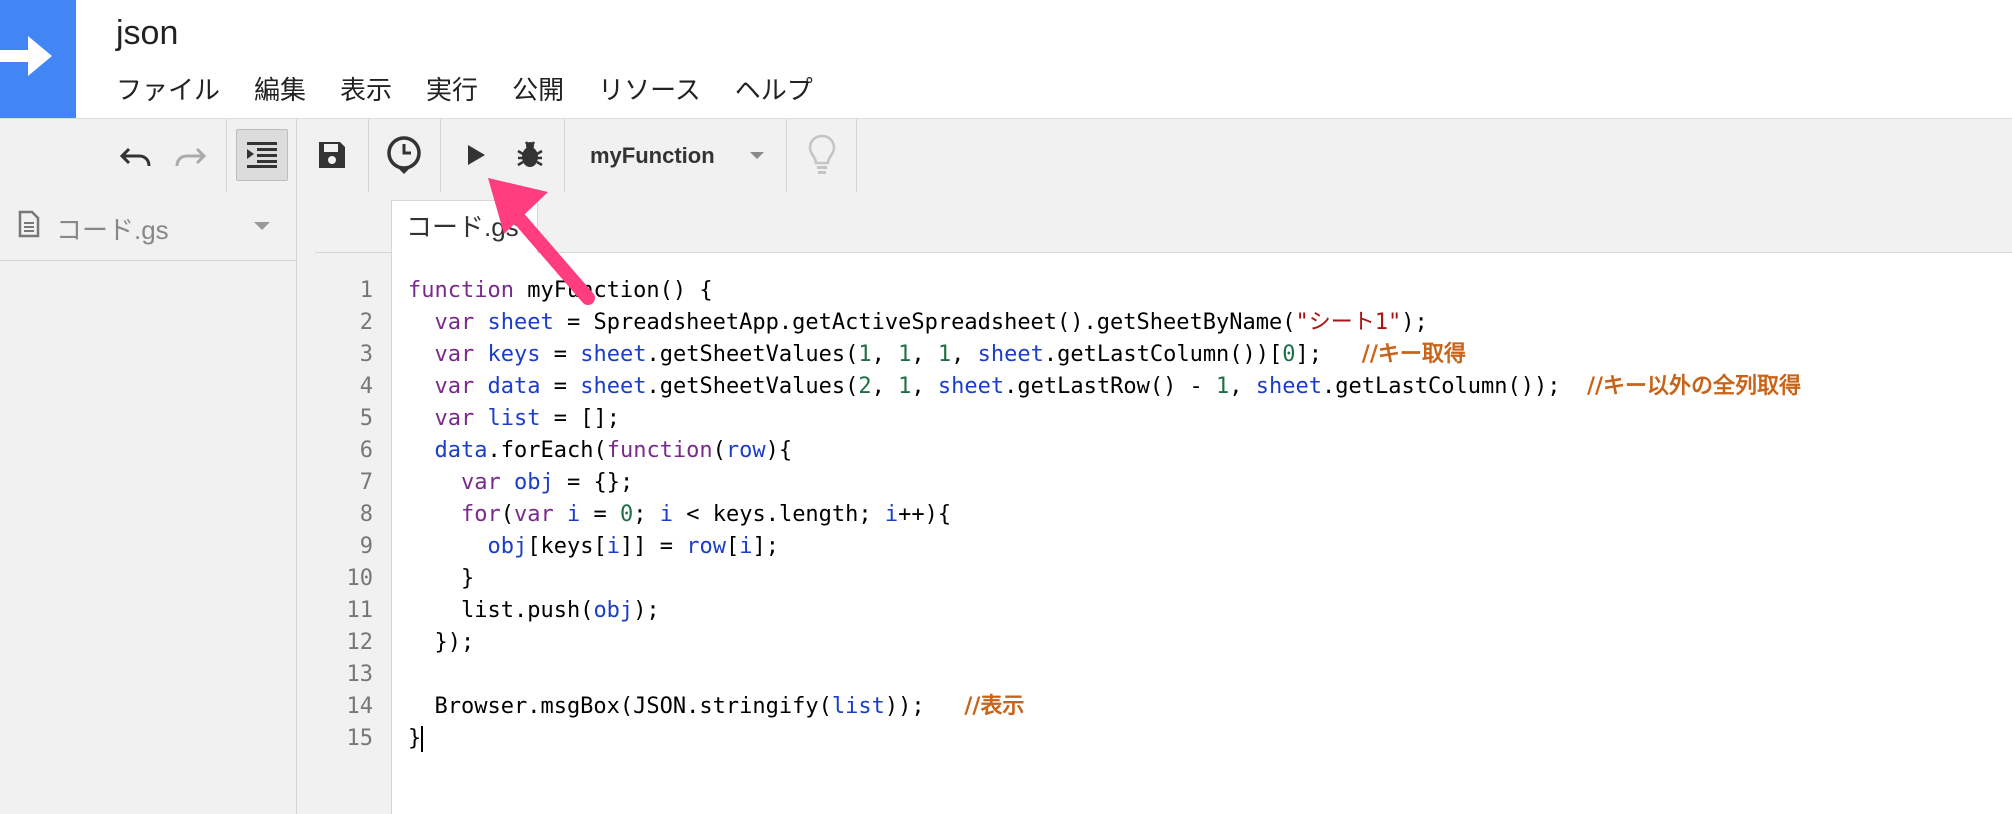  I want to click on triggers-button, so click(404, 155).